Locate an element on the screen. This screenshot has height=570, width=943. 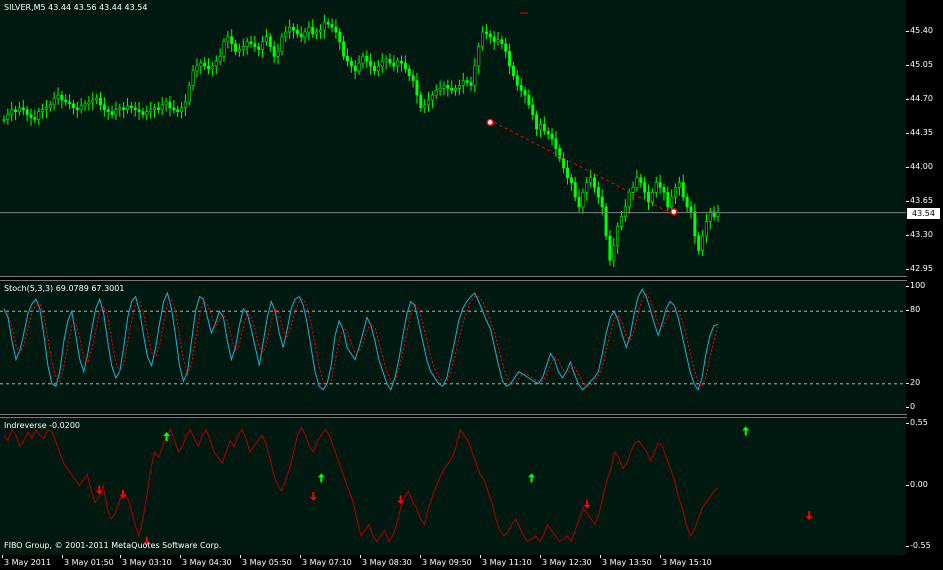
price-axis-tick: 42.95 is located at coordinates (919, 268).